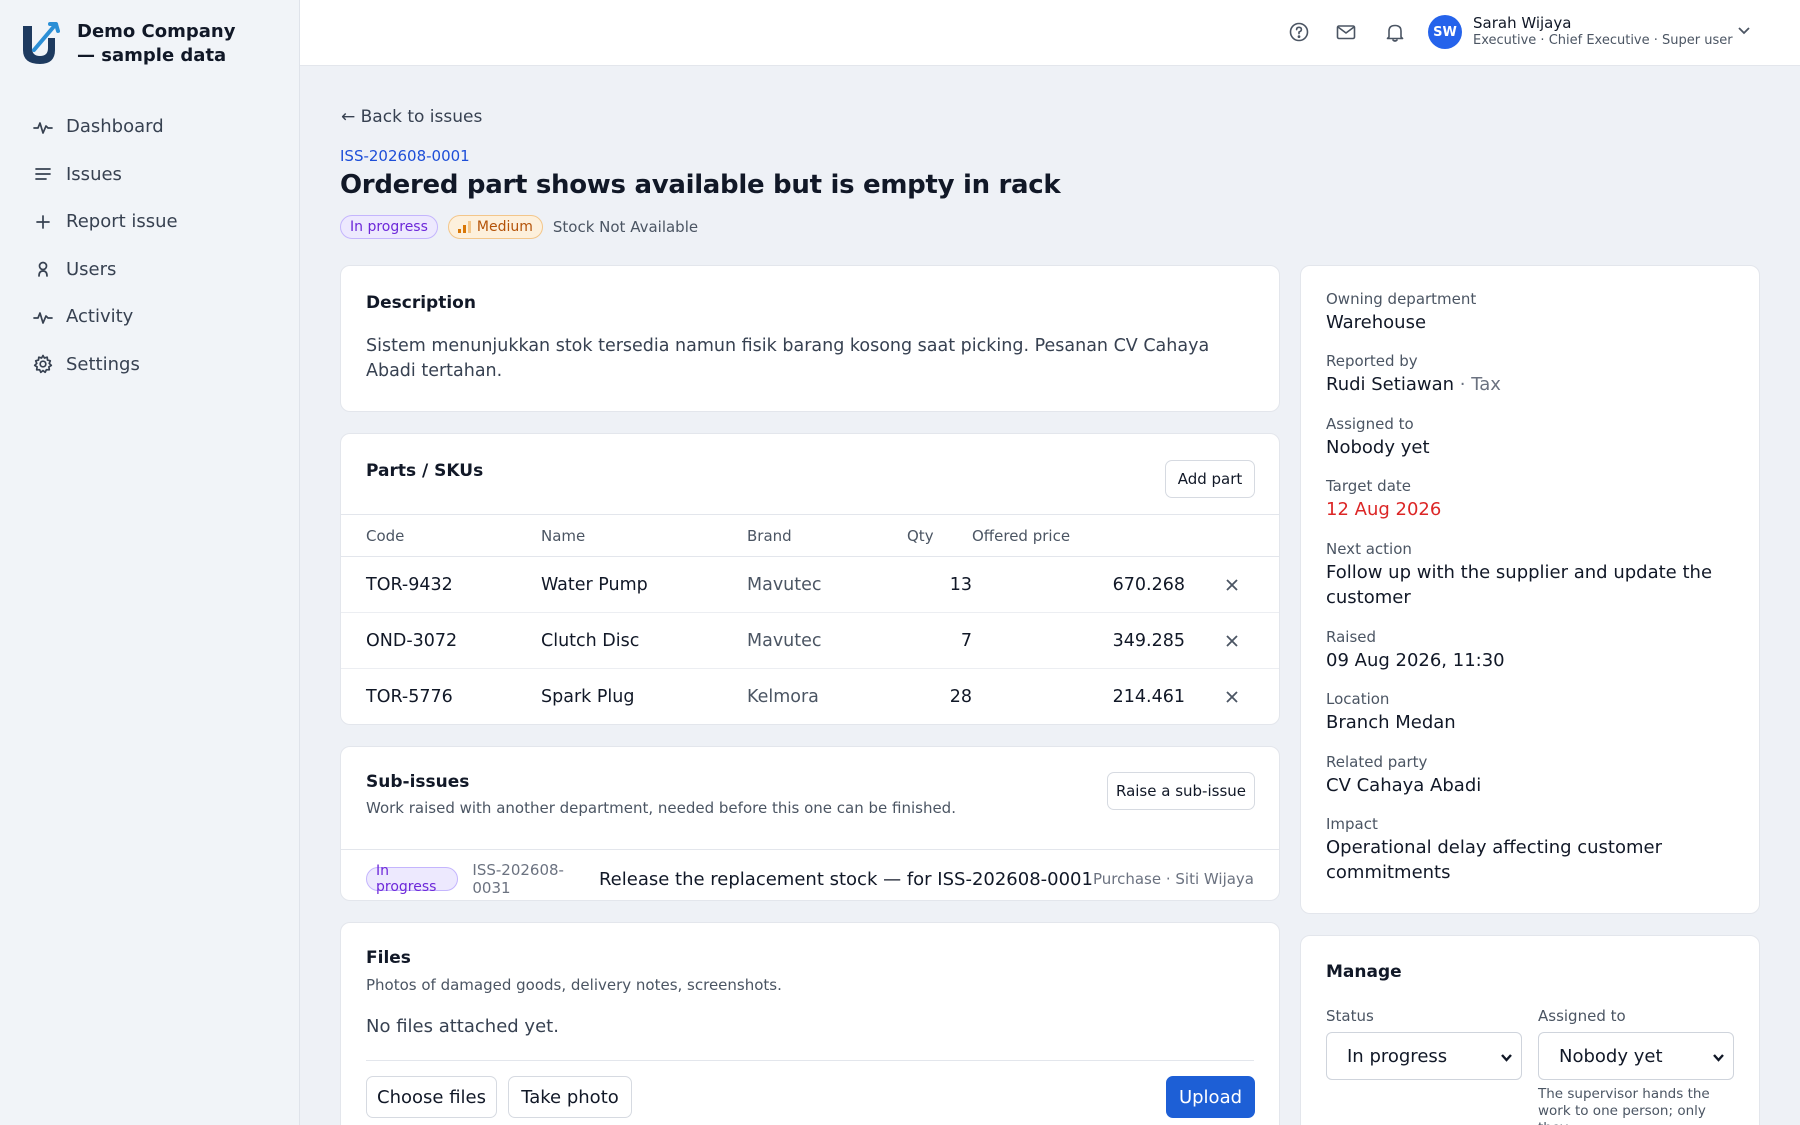  What do you see at coordinates (1369, 549) in the screenshot?
I see `field-label: Next action` at bounding box center [1369, 549].